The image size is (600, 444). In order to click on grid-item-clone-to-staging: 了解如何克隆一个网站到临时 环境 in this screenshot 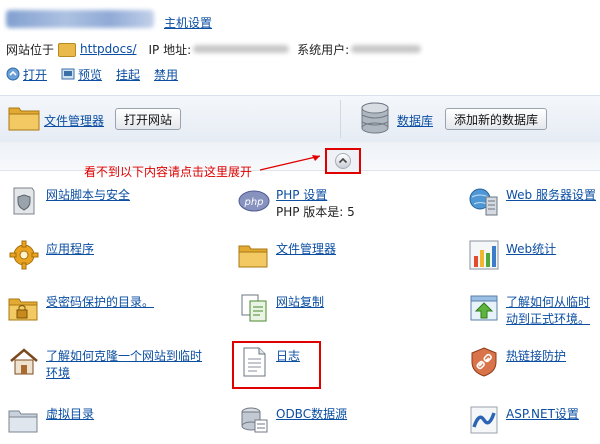, I will do `click(105, 364)`.